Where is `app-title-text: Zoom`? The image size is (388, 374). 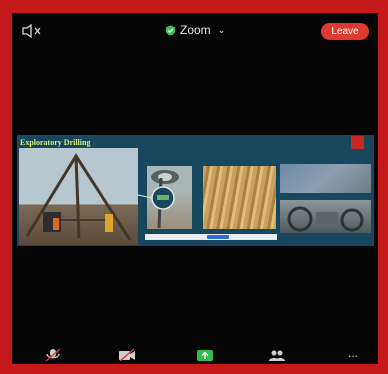 app-title-text: Zoom is located at coordinates (195, 30).